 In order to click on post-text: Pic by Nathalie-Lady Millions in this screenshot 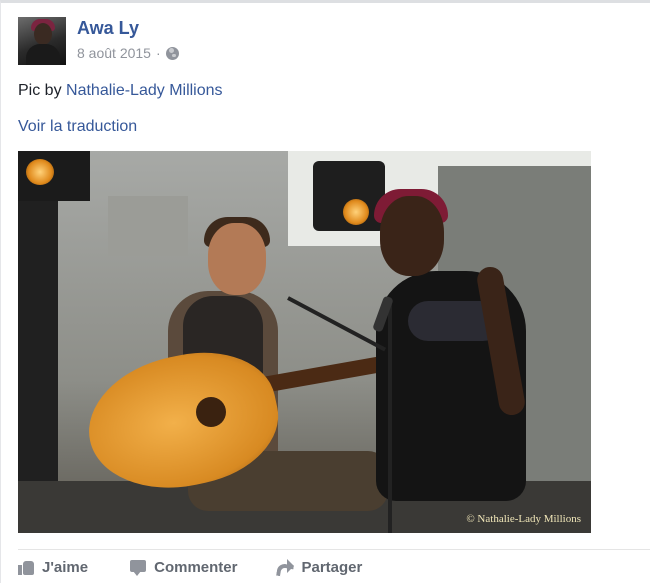, I will do `click(120, 91)`.